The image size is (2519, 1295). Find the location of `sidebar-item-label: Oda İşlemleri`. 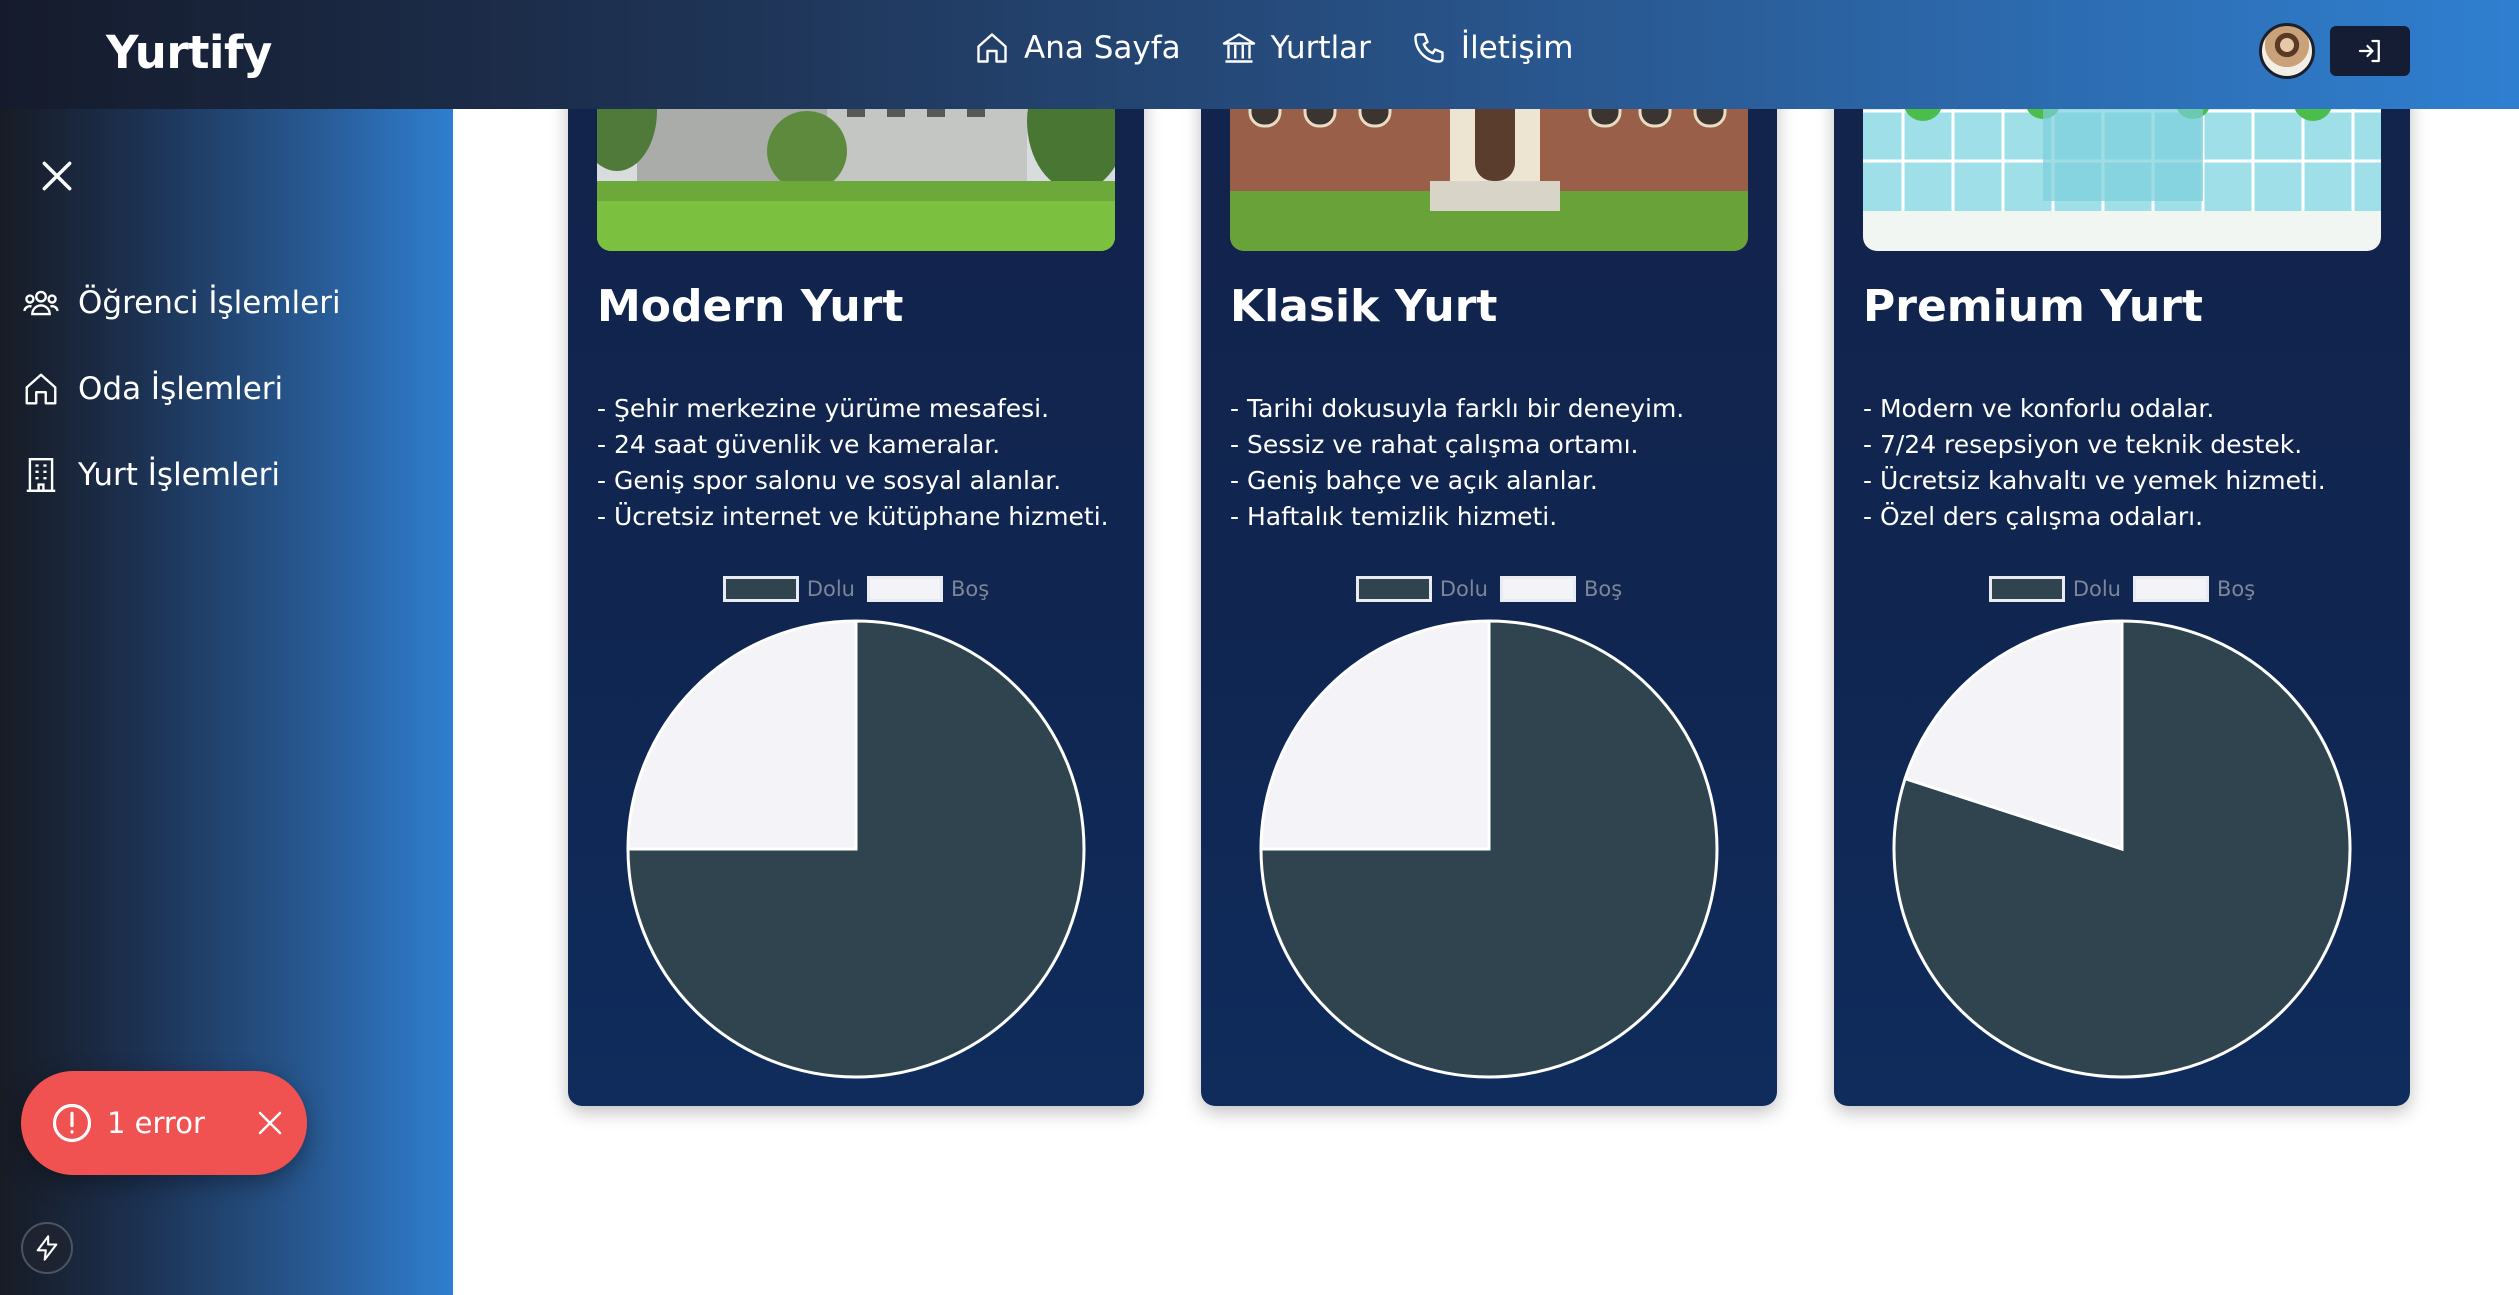

sidebar-item-label: Oda İşlemleri is located at coordinates (181, 389).